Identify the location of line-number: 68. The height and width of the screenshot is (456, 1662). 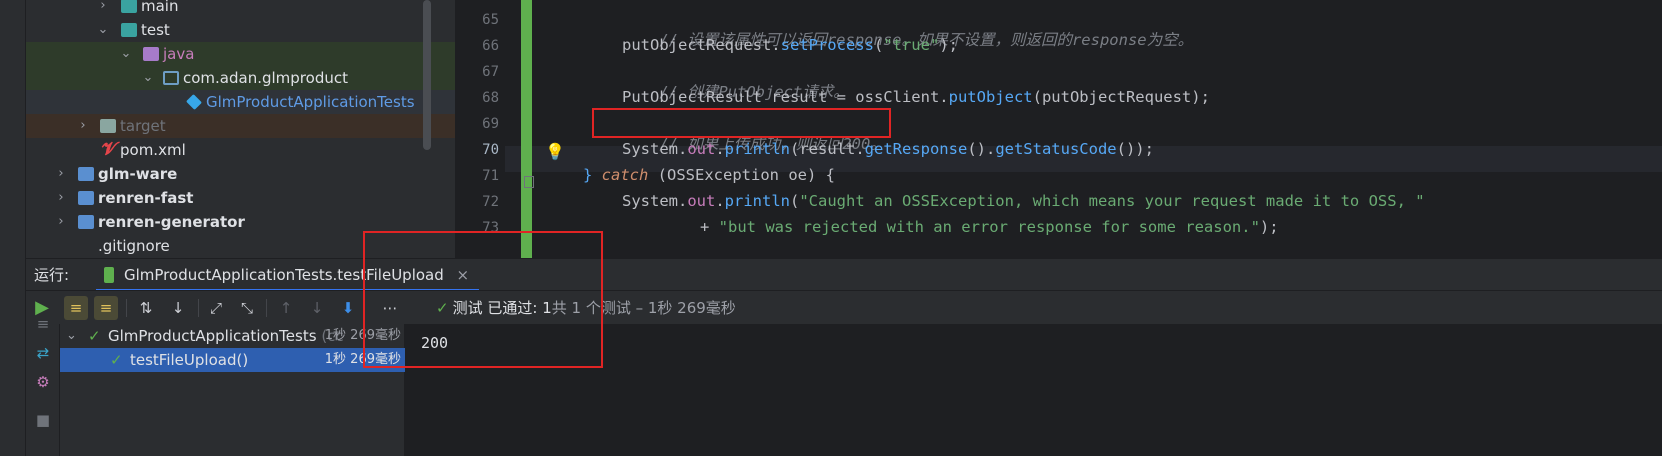
(490, 98).